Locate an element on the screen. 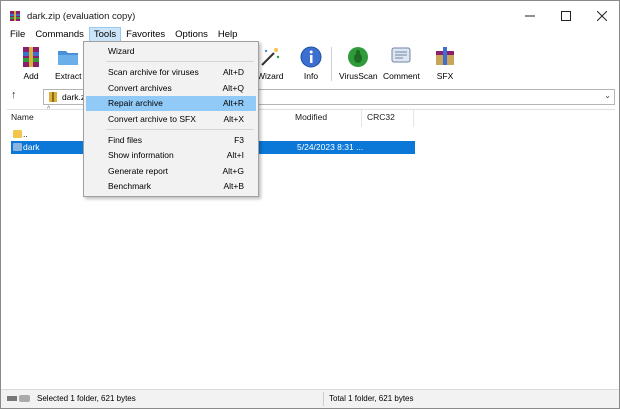  close-icon is located at coordinates (602, 16).